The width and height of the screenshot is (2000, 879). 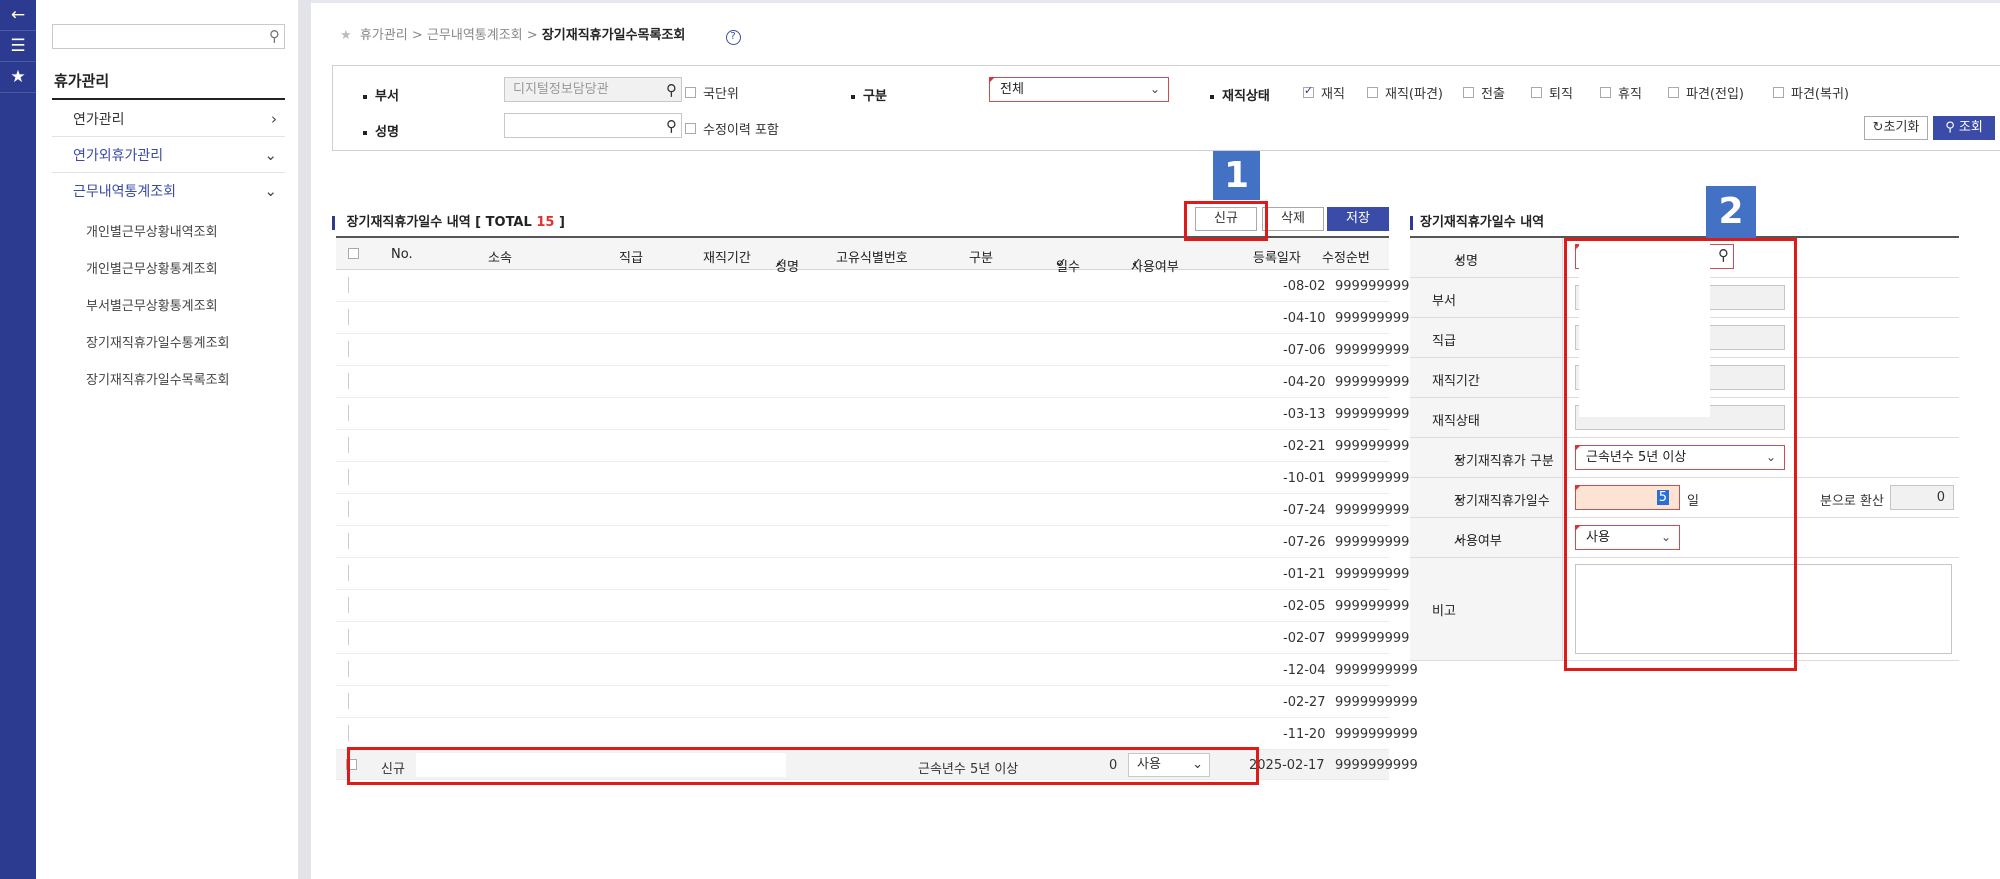 I want to click on sidebar-item-label: 연가외휴가관리, so click(x=118, y=155).